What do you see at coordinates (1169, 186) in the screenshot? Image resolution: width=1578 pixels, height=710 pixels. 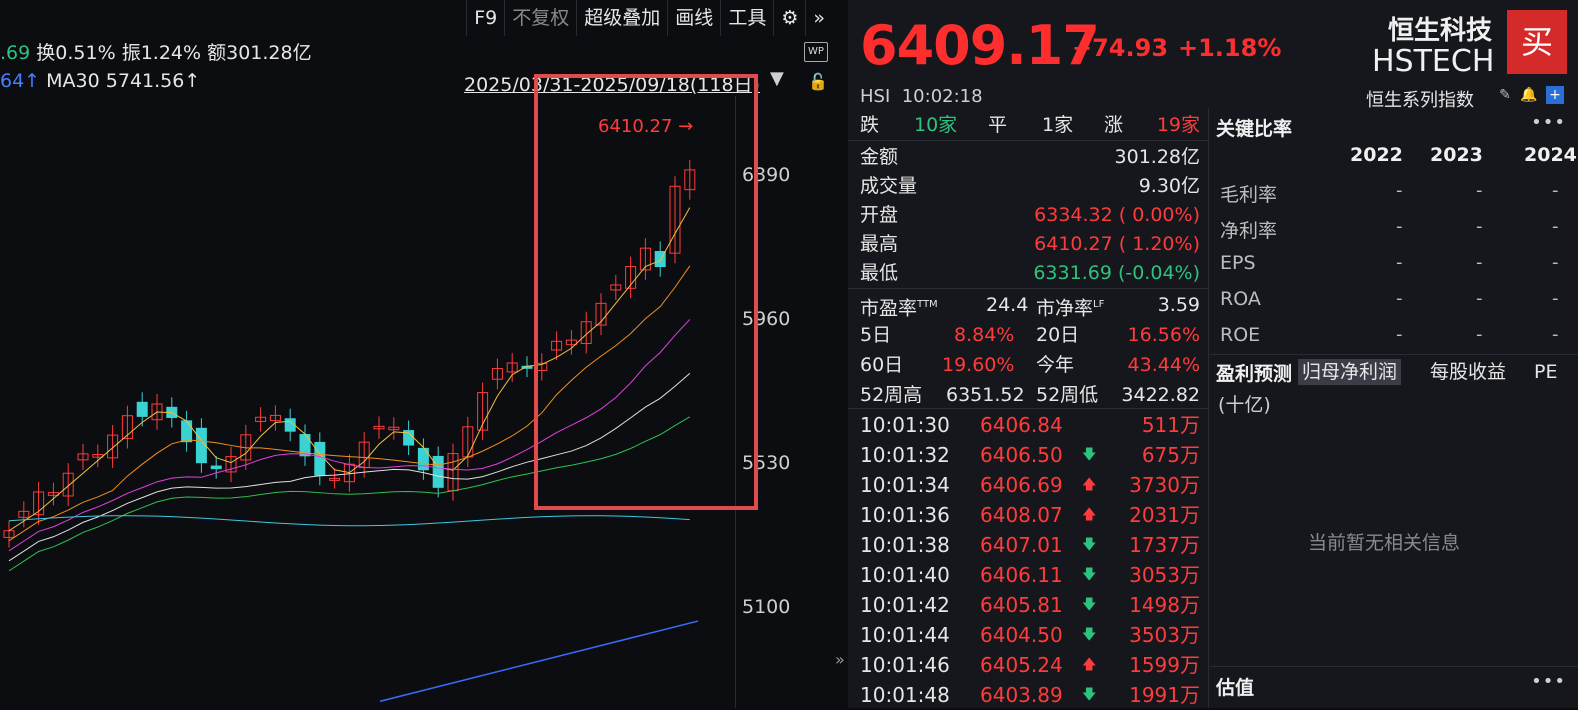 I see `stat-value: 9.30亿` at bounding box center [1169, 186].